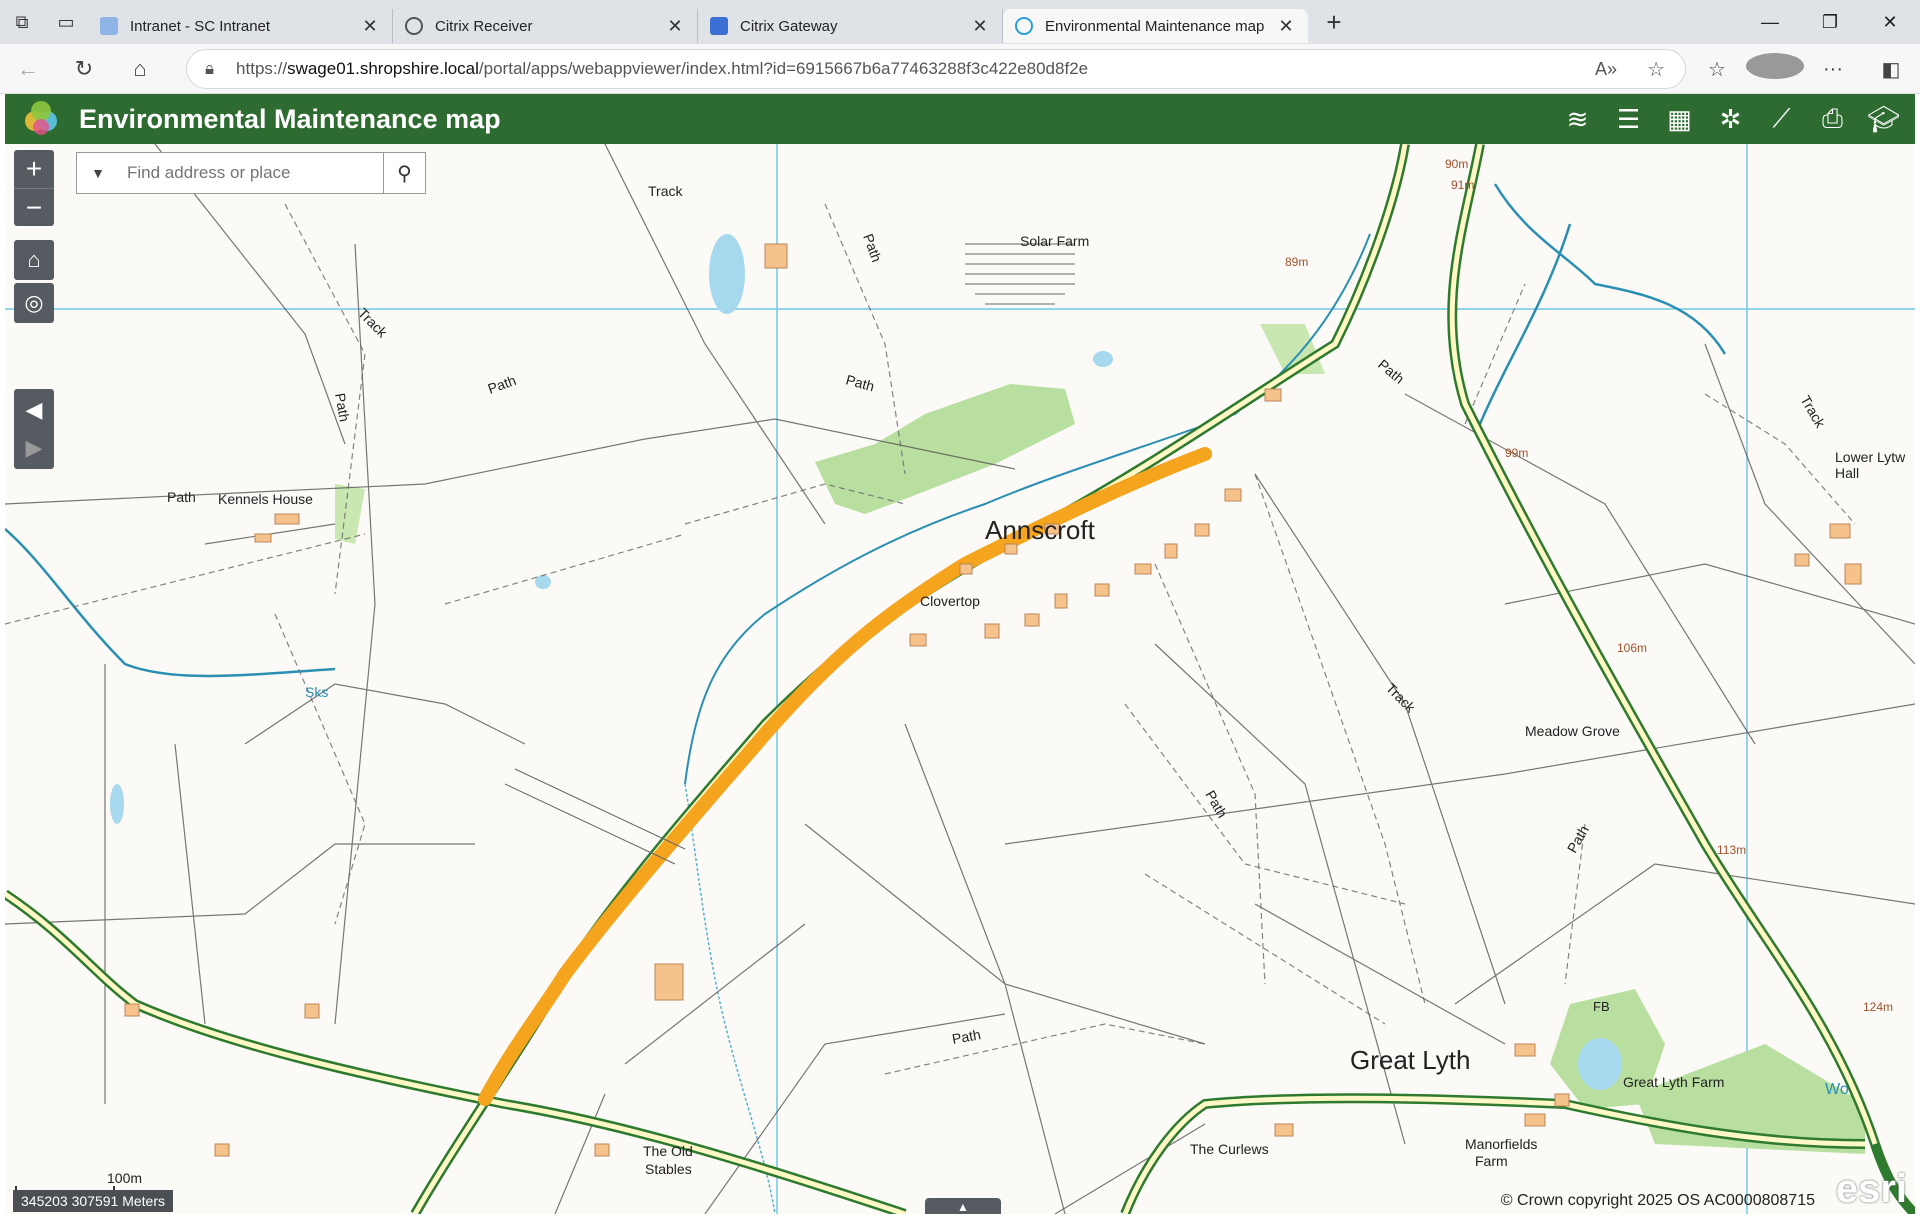  Describe the element at coordinates (109, 26) in the screenshot. I see `intranet-icon` at that location.